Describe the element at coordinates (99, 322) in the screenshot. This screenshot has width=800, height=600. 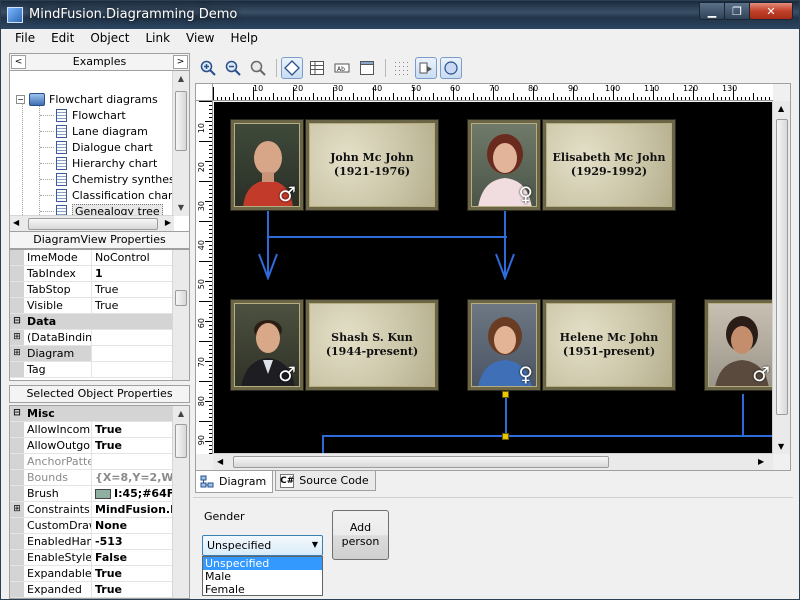
I see `property-category-data: ⊟ Data` at that location.